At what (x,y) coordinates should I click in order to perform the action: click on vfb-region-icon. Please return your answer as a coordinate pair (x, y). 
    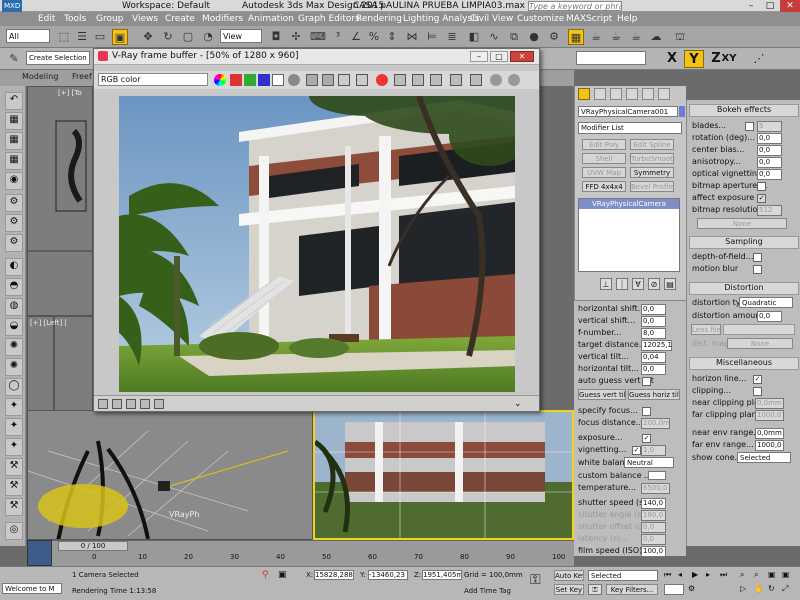
    Looking at the image, I should click on (400, 80).